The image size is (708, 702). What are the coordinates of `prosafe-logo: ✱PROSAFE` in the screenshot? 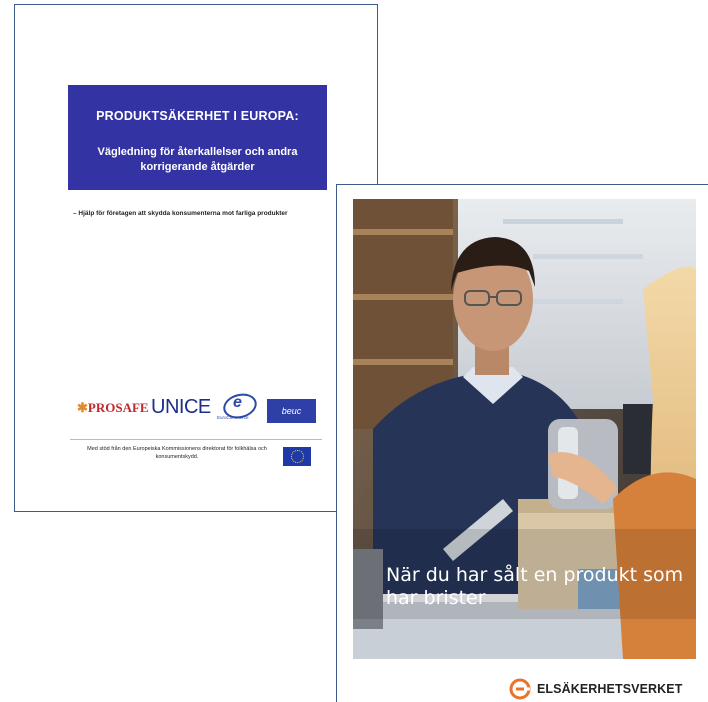 It's located at (113, 407).